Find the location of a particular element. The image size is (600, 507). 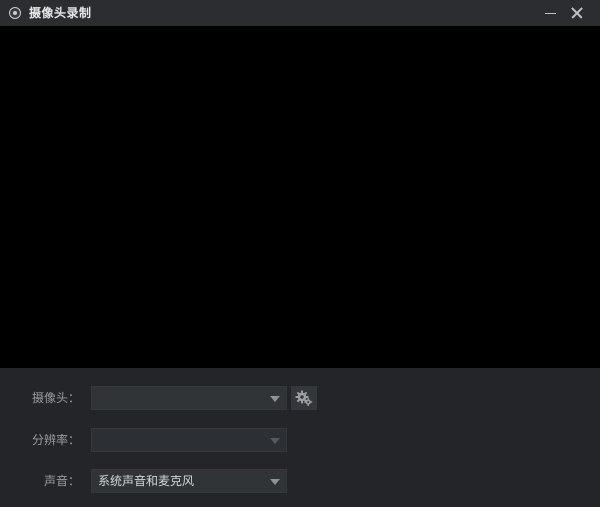

close-button is located at coordinates (577, 13).